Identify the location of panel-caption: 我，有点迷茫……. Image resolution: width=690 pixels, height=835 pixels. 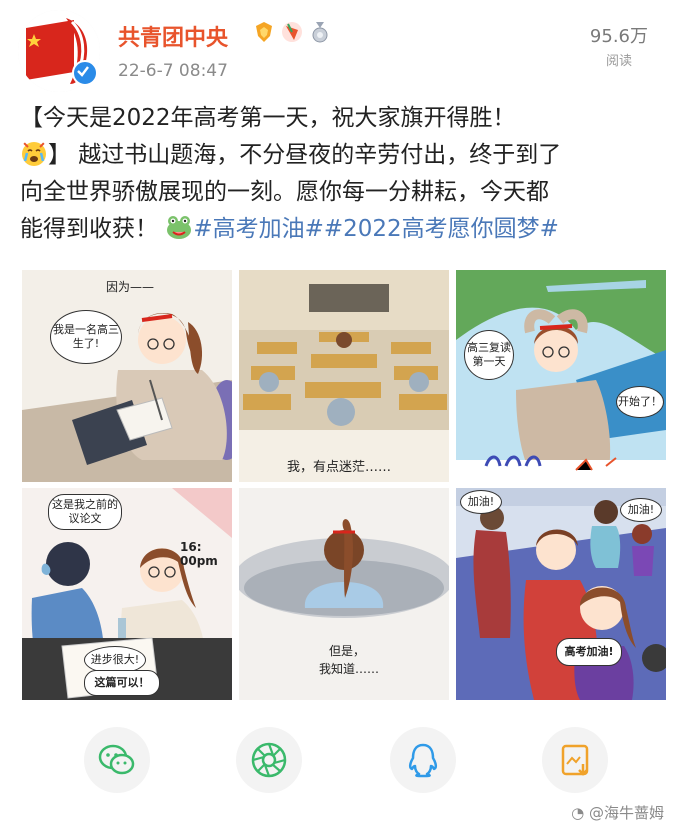
(339, 467).